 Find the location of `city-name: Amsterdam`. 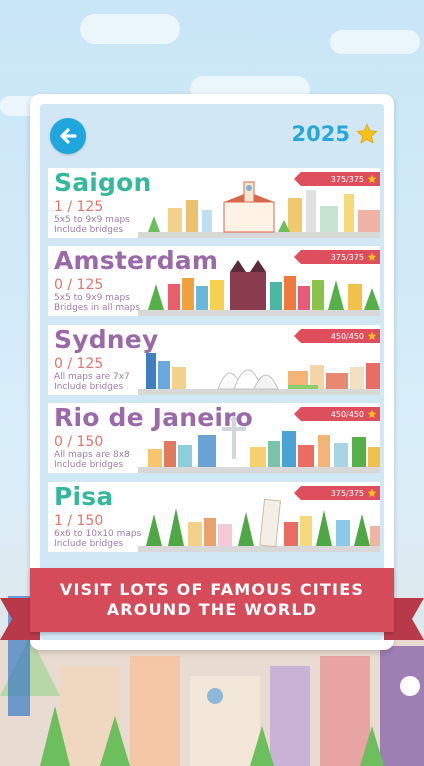

city-name: Amsterdam is located at coordinates (136, 260).